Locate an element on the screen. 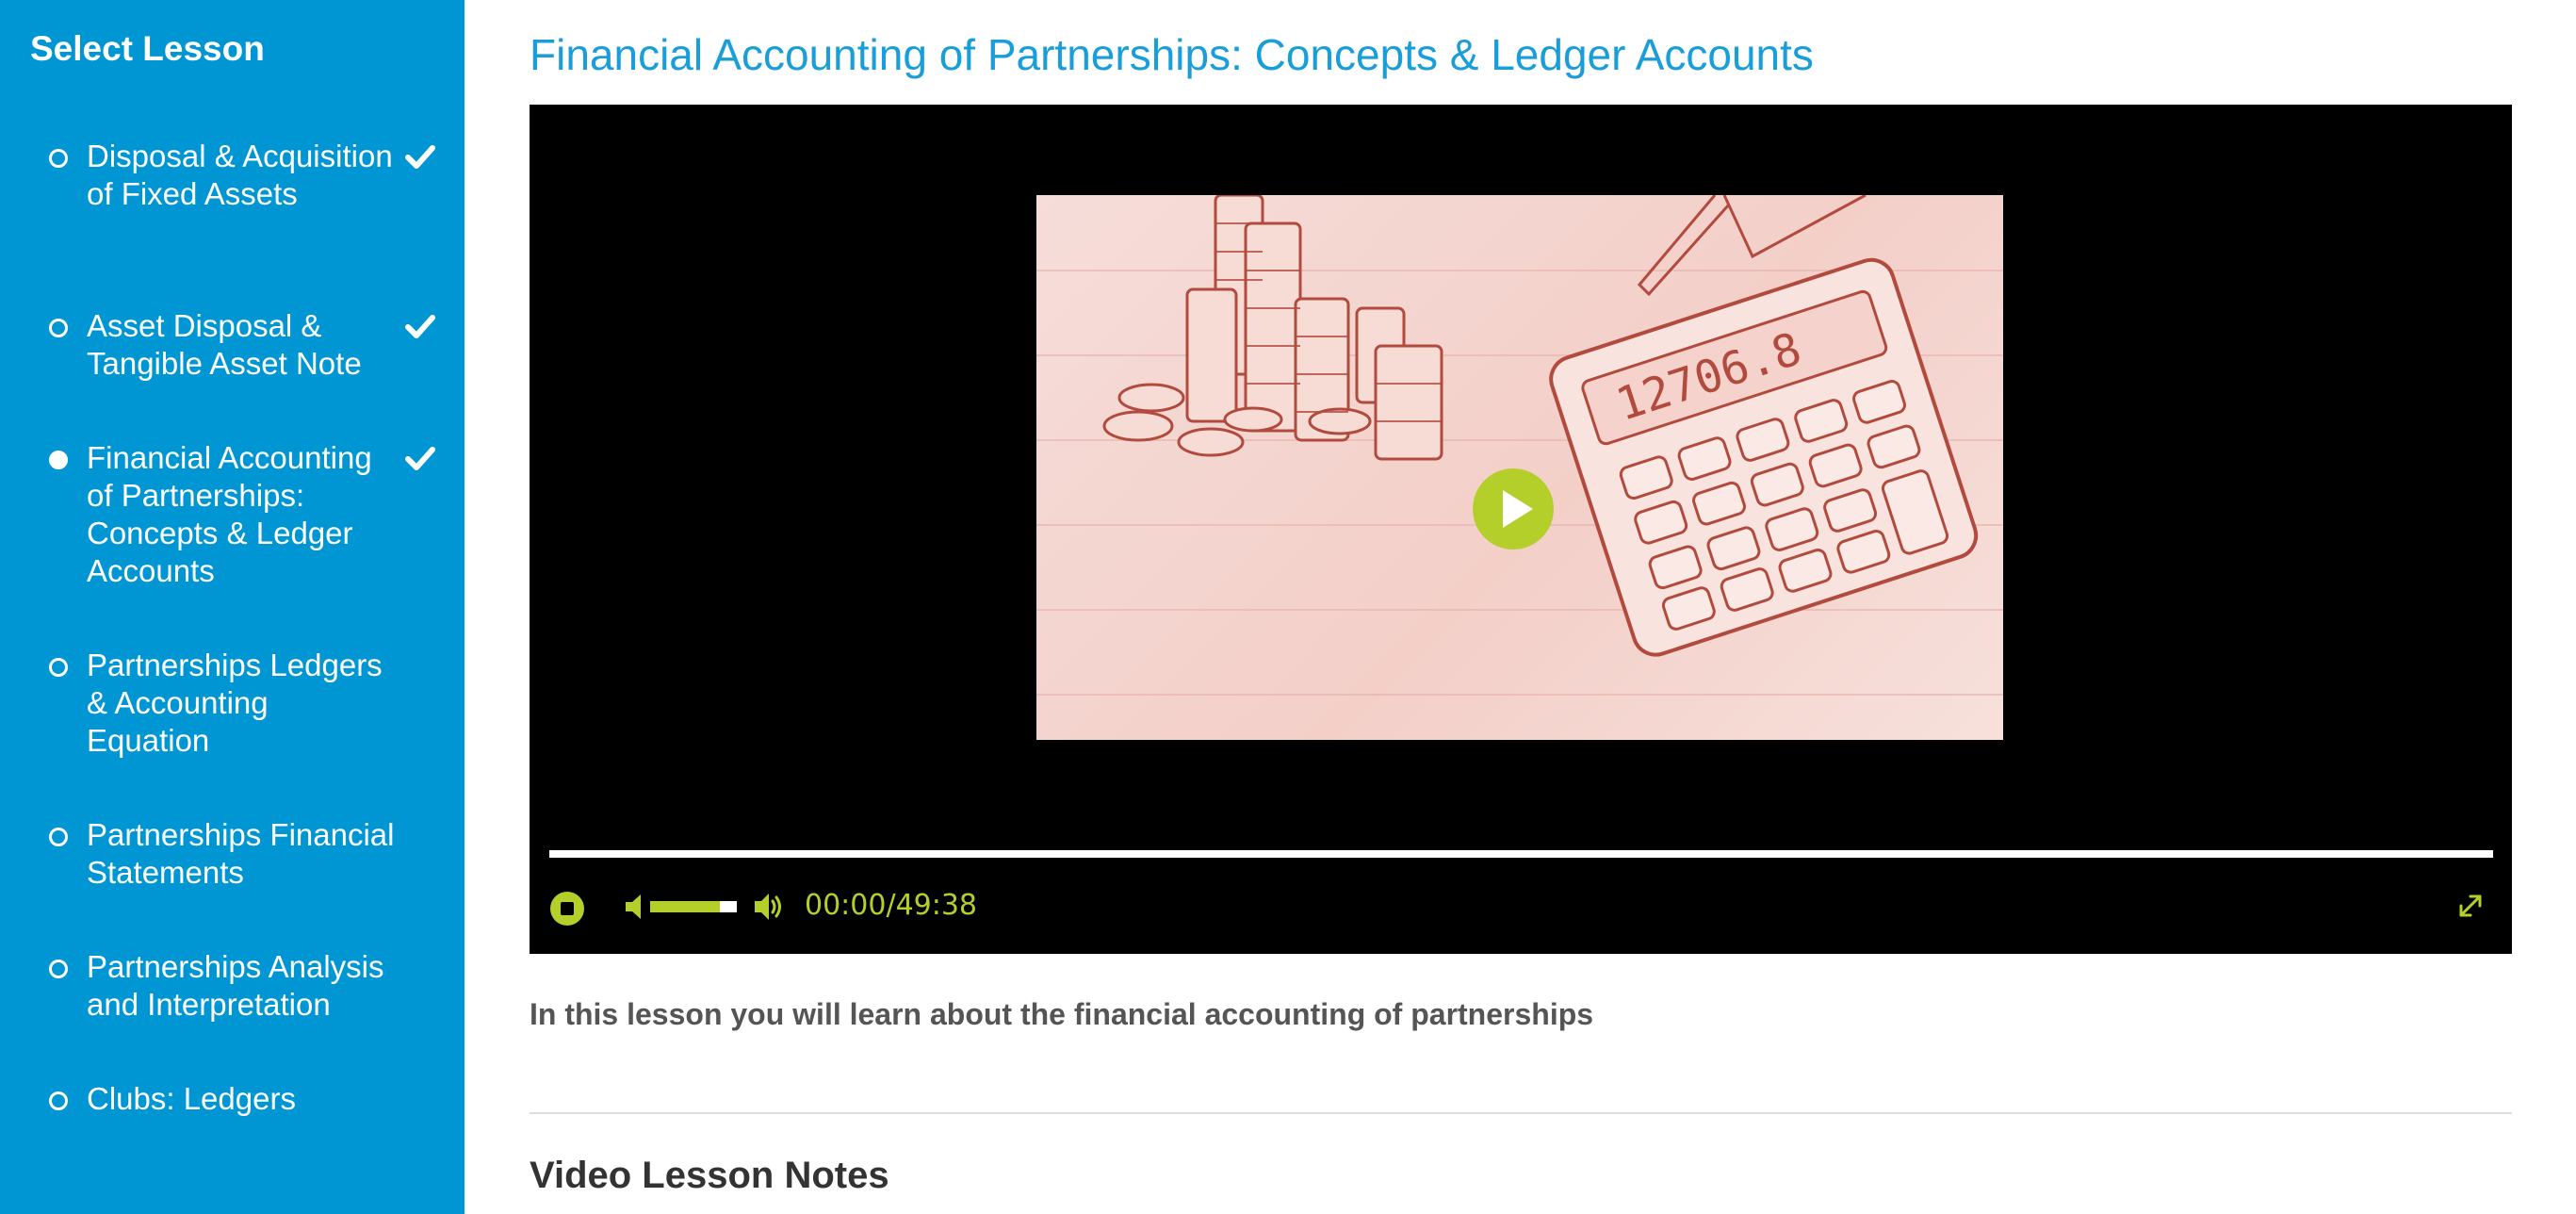 Image resolution: width=2576 pixels, height=1214 pixels. stop-button is located at coordinates (567, 909).